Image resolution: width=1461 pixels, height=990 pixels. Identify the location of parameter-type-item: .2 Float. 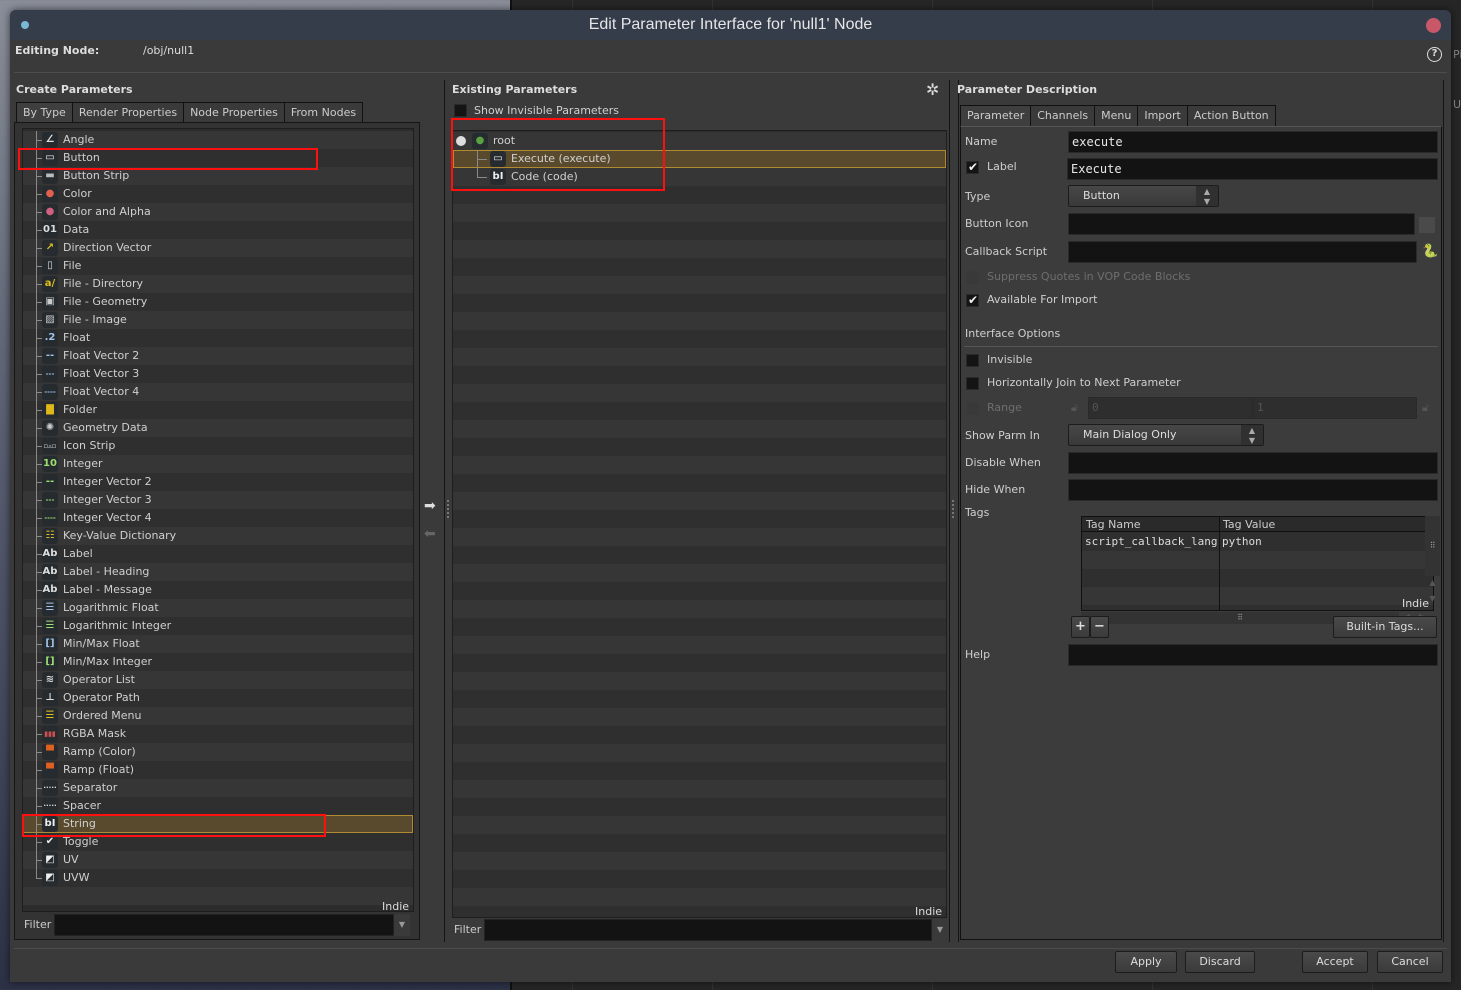
(218, 338).